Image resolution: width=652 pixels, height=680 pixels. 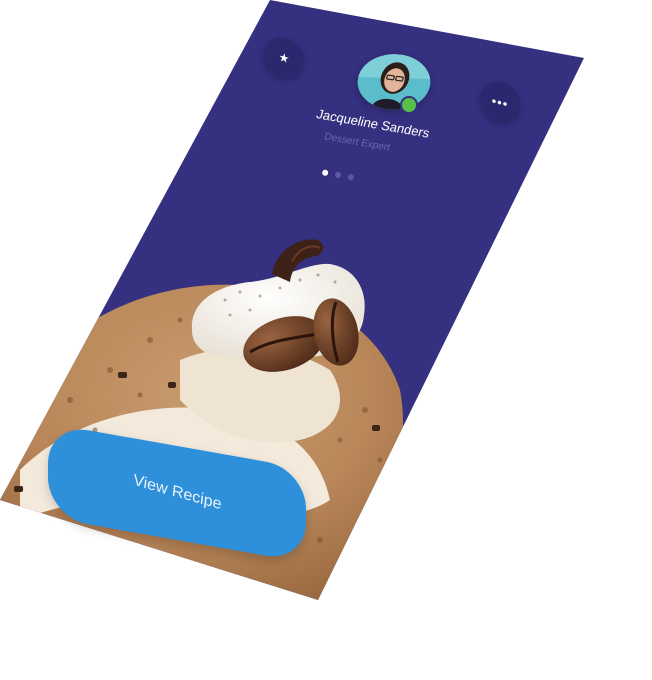 I want to click on view-recipe-label: View Recipe, so click(x=177, y=492).